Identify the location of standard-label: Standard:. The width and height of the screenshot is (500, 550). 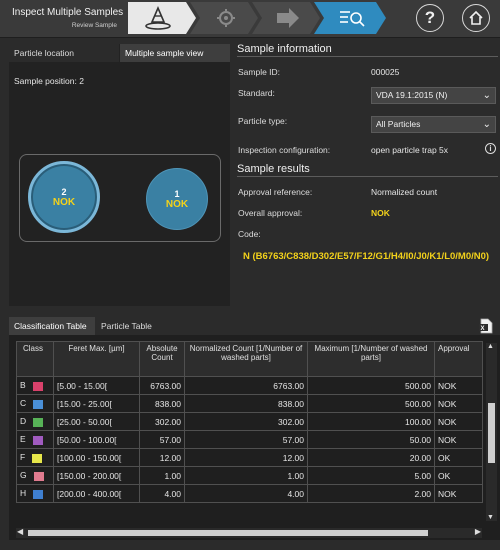
(256, 93).